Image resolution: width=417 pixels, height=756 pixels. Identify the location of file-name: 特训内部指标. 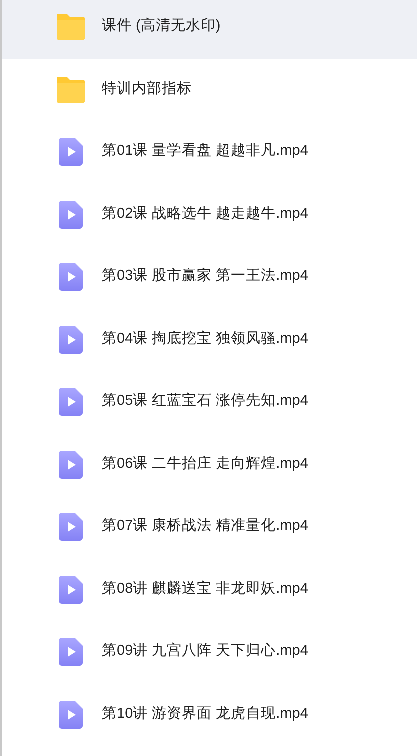
(147, 89).